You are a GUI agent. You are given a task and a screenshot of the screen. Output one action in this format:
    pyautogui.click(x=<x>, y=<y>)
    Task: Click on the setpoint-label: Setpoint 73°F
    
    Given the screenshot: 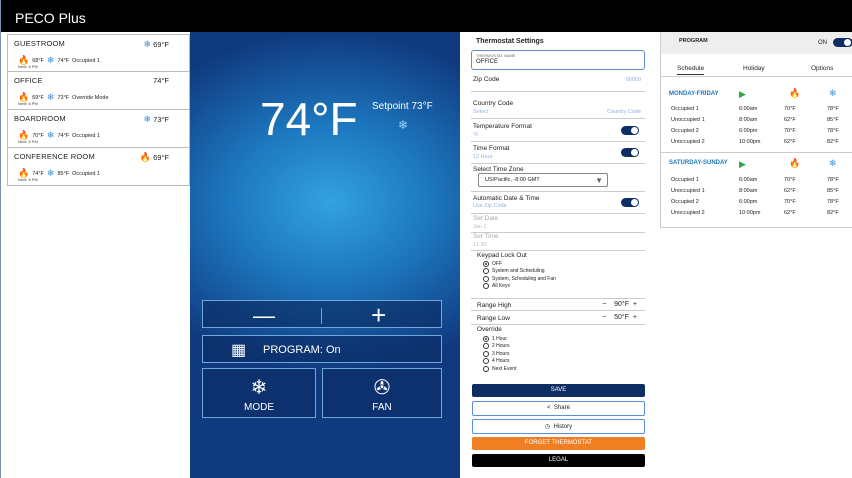 What is the action you would take?
    pyautogui.click(x=402, y=106)
    